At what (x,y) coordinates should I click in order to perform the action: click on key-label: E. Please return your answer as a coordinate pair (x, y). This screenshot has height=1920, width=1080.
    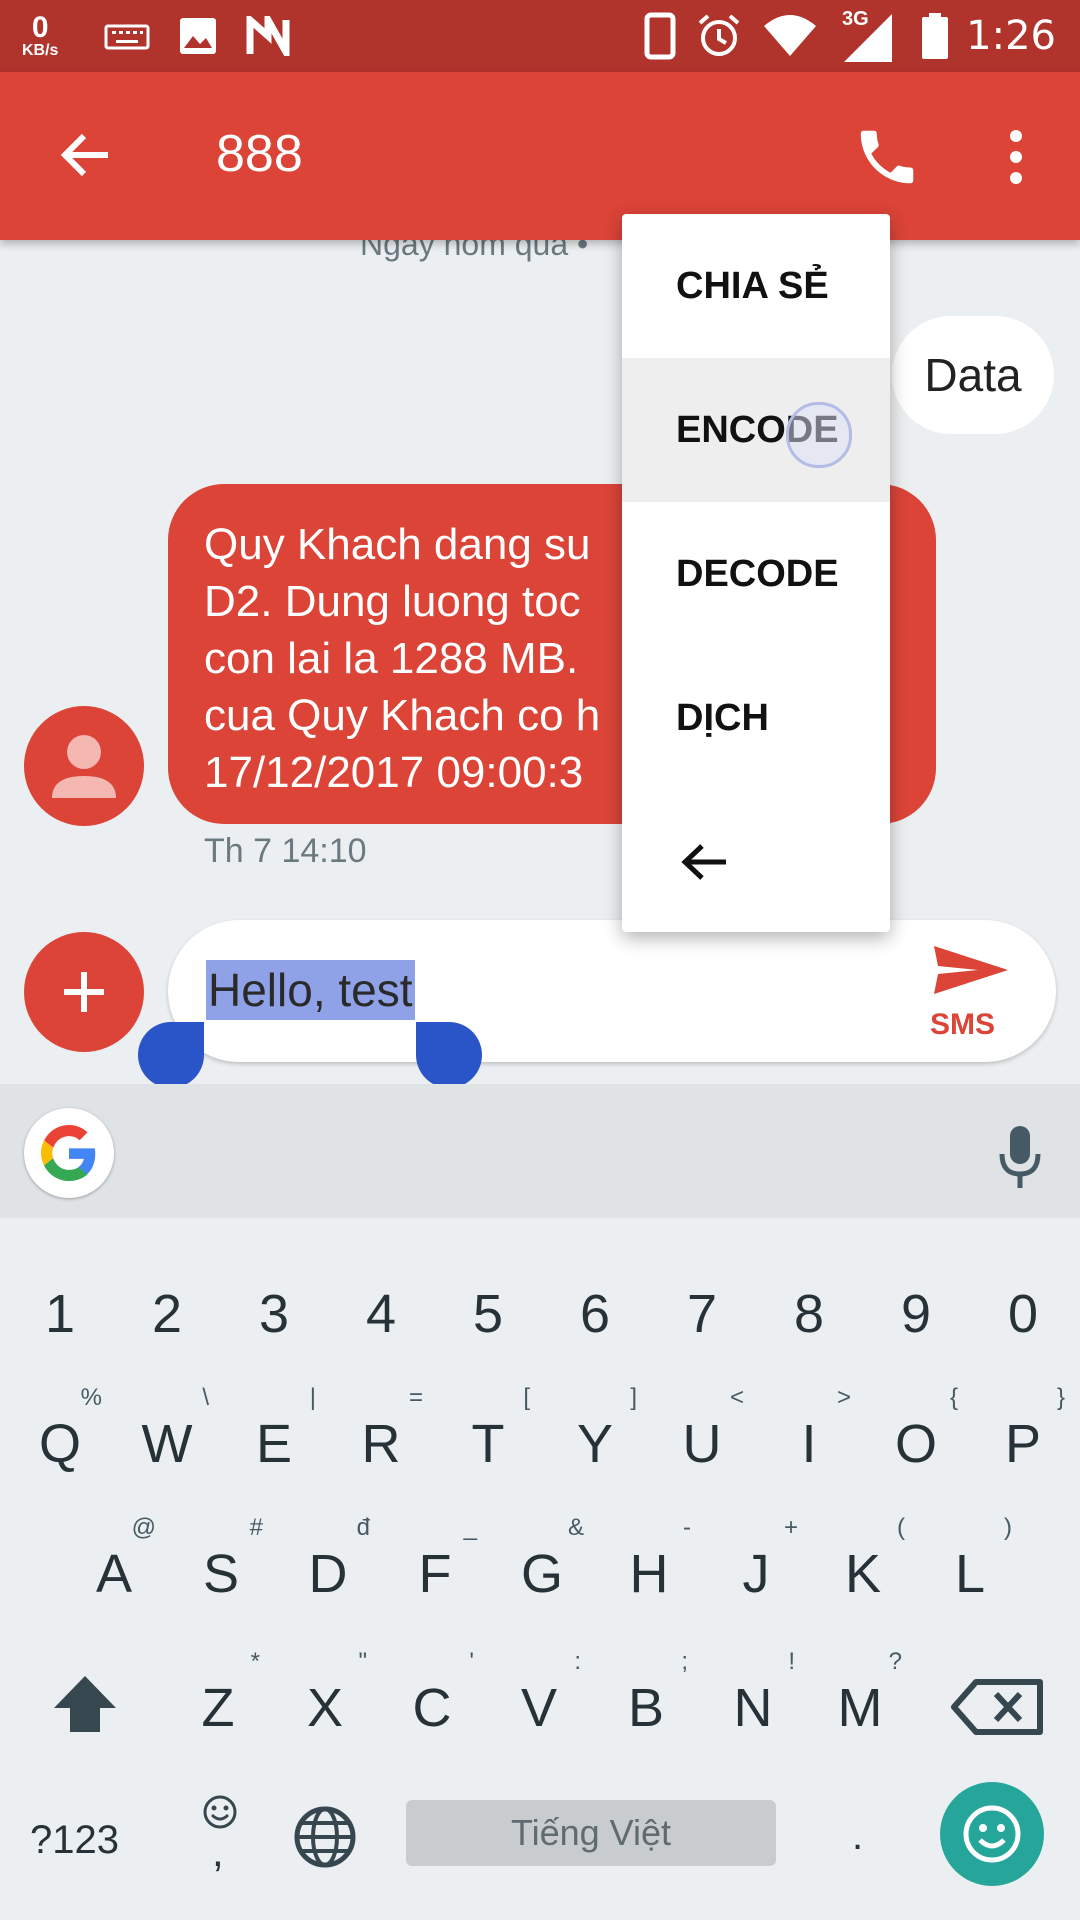
    Looking at the image, I should click on (274, 1444).